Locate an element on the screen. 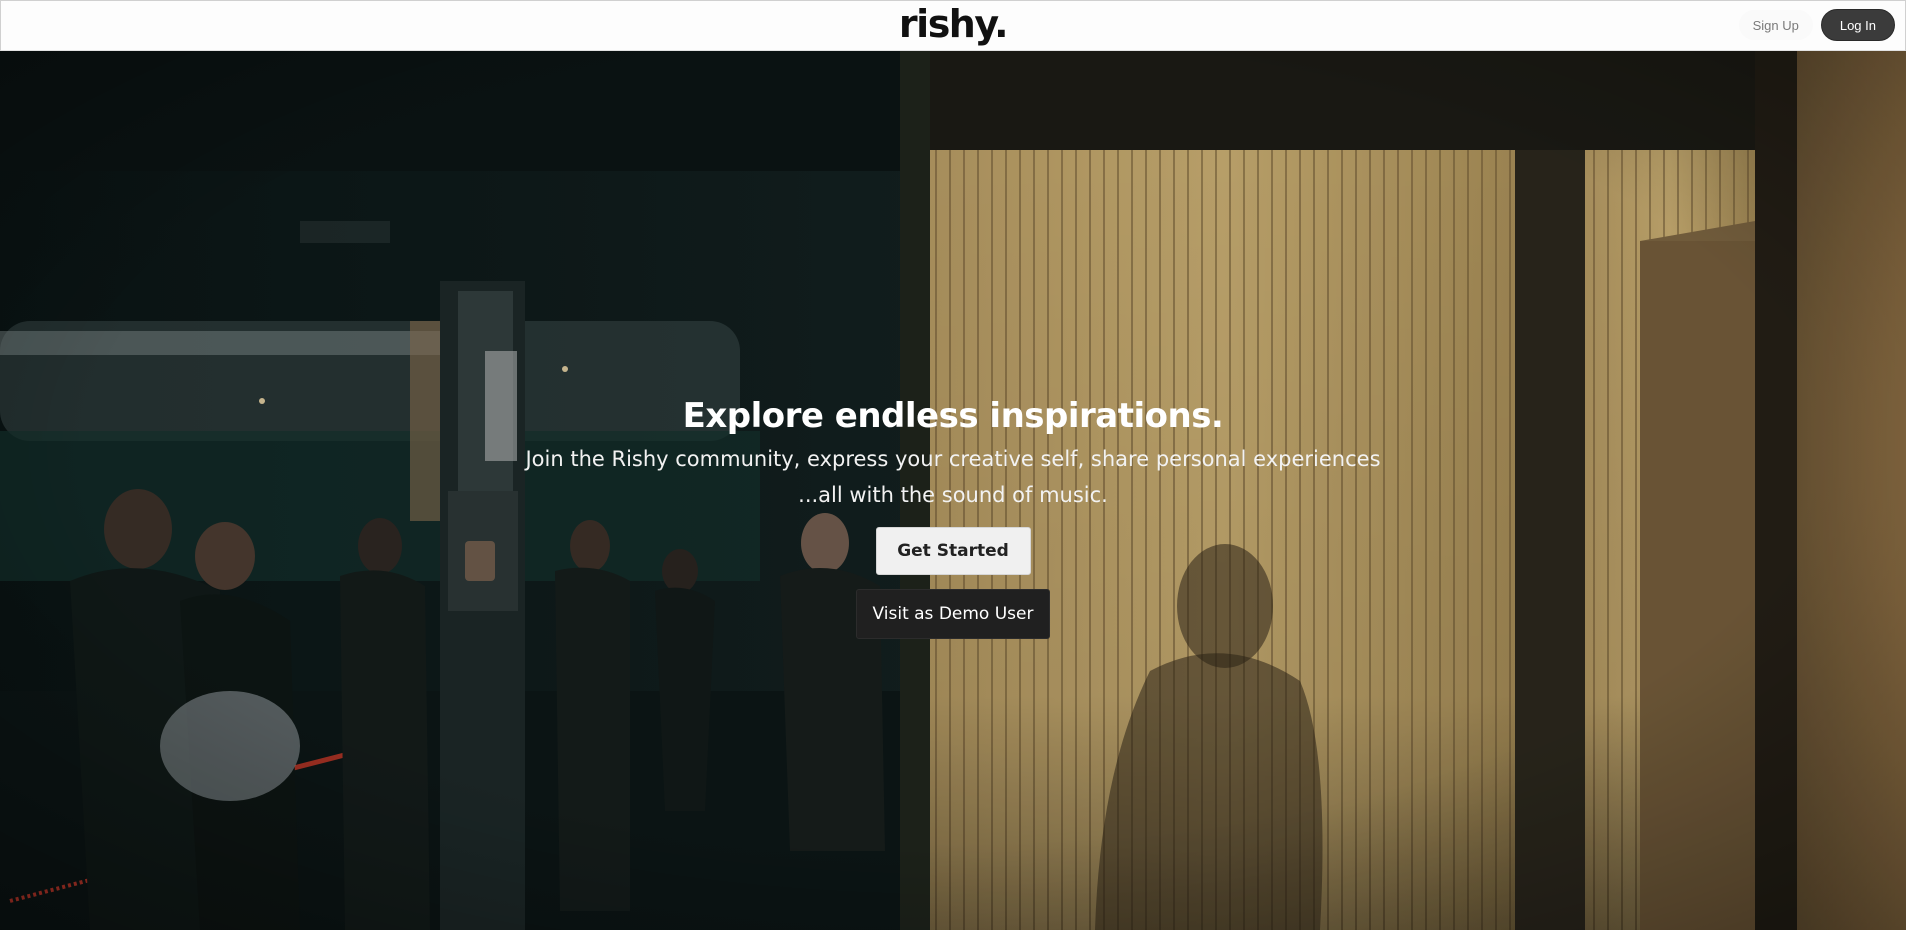 The height and width of the screenshot is (930, 1906). logo: rishy. is located at coordinates (954, 24).